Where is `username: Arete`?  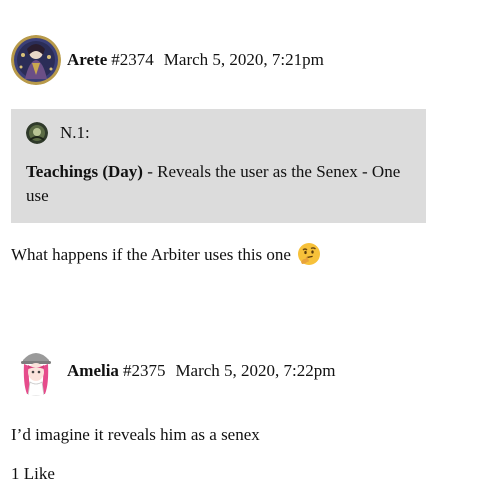
username: Arete is located at coordinates (87, 60).